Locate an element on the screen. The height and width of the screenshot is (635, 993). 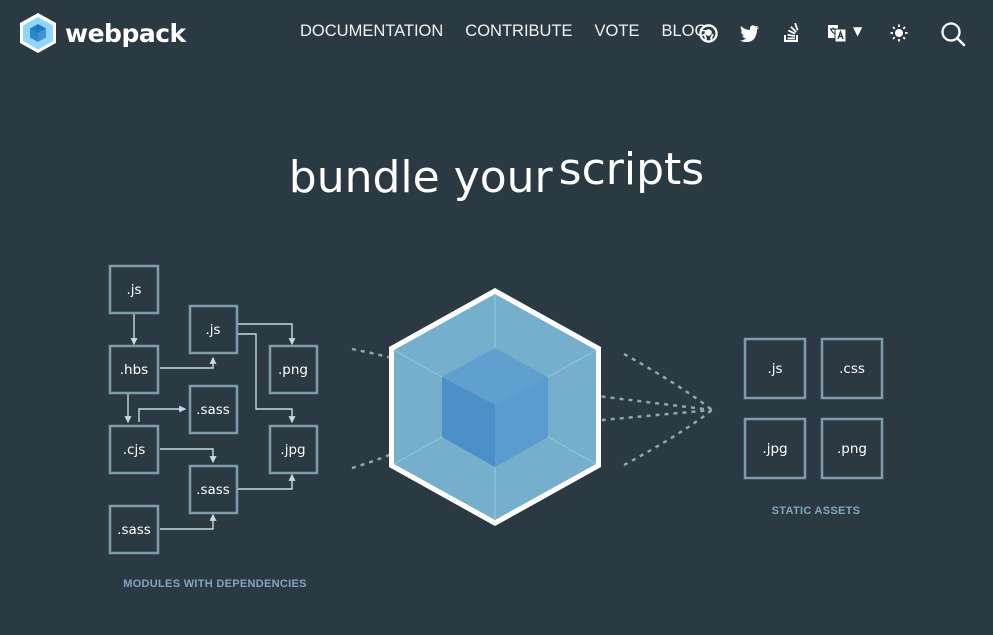
asset-box: .png is located at coordinates (852, 448).